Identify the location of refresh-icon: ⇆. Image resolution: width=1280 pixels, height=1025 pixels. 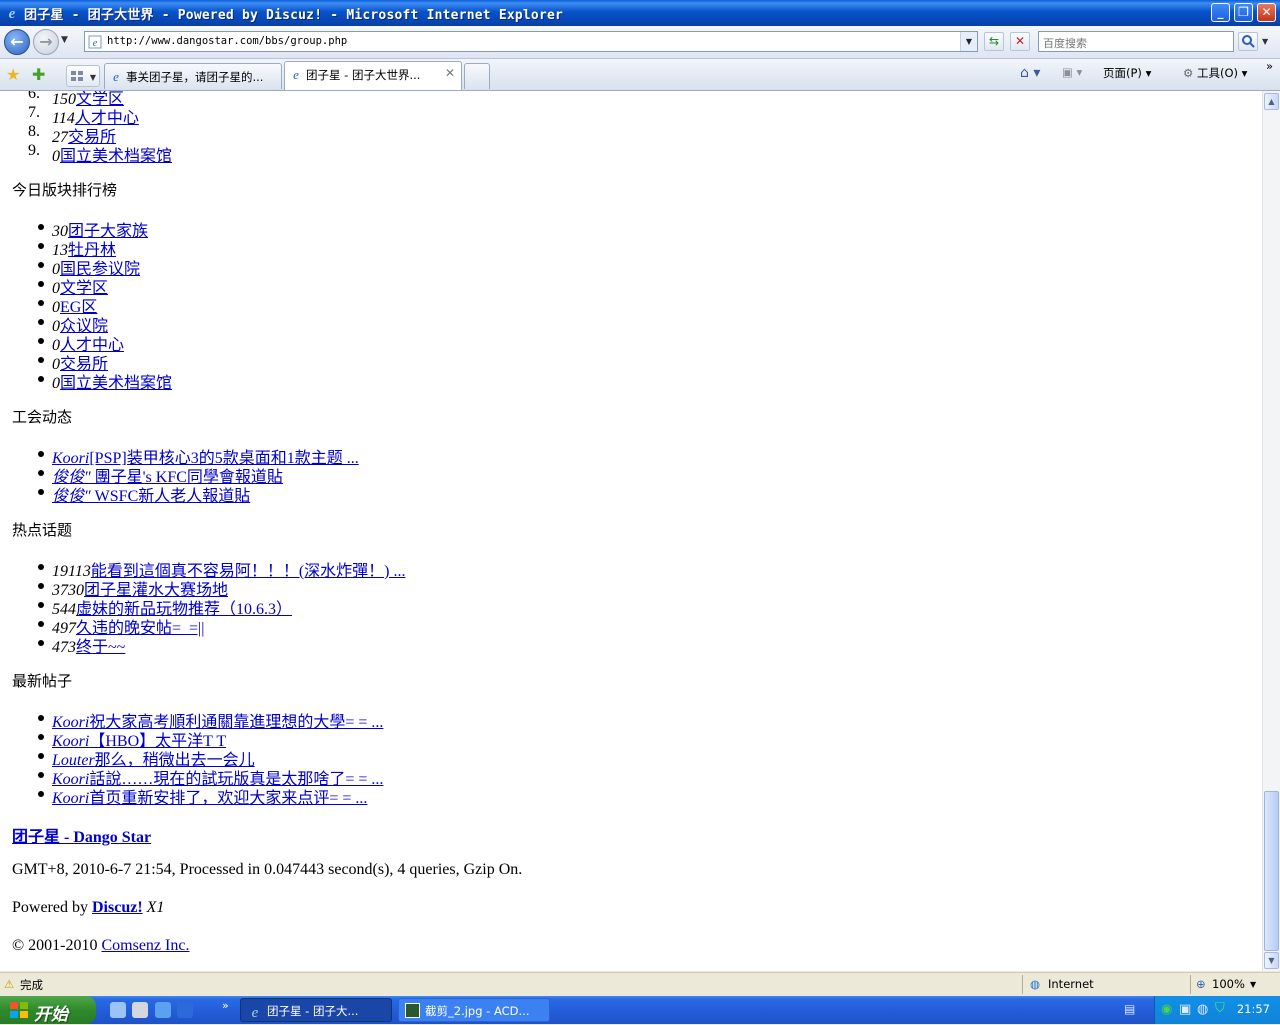
(994, 41).